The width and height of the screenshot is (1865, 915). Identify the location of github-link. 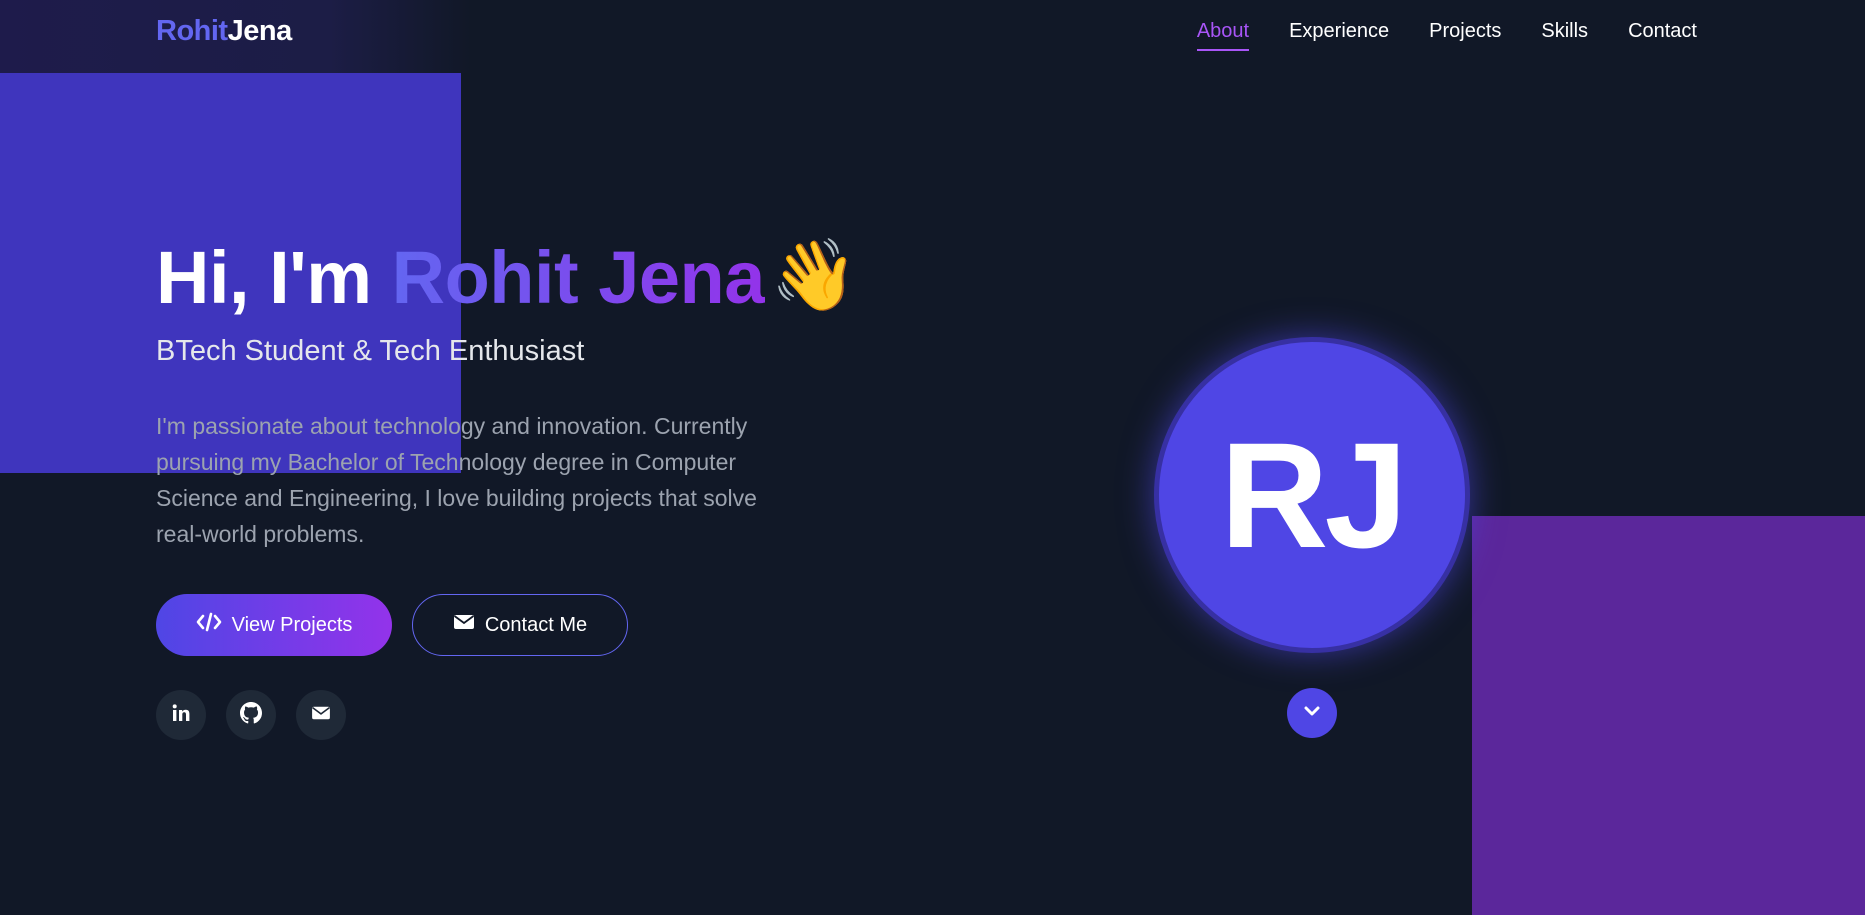
(251, 715).